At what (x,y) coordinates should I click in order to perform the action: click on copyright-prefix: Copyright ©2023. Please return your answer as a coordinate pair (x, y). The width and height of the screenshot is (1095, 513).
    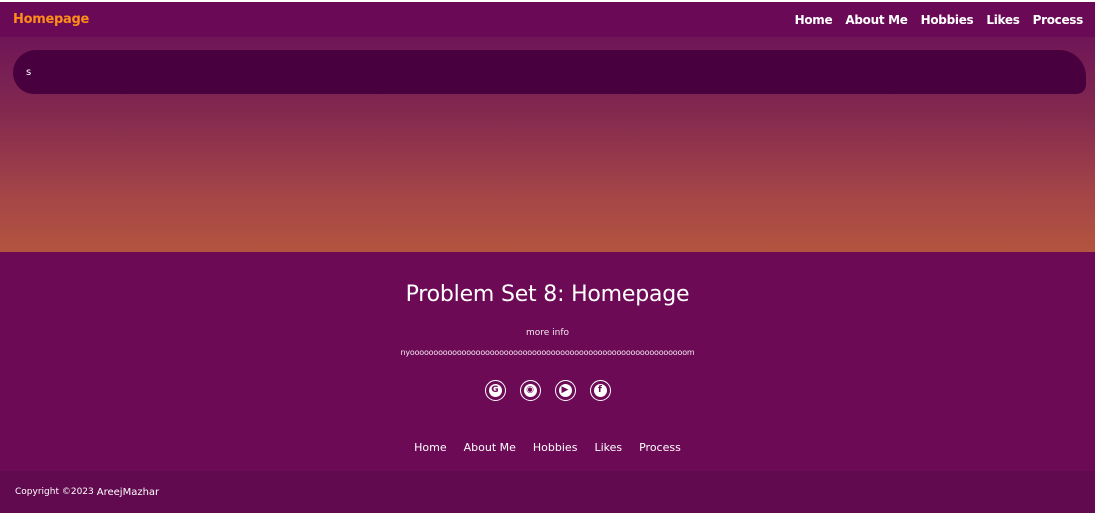
    Looking at the image, I should click on (54, 492).